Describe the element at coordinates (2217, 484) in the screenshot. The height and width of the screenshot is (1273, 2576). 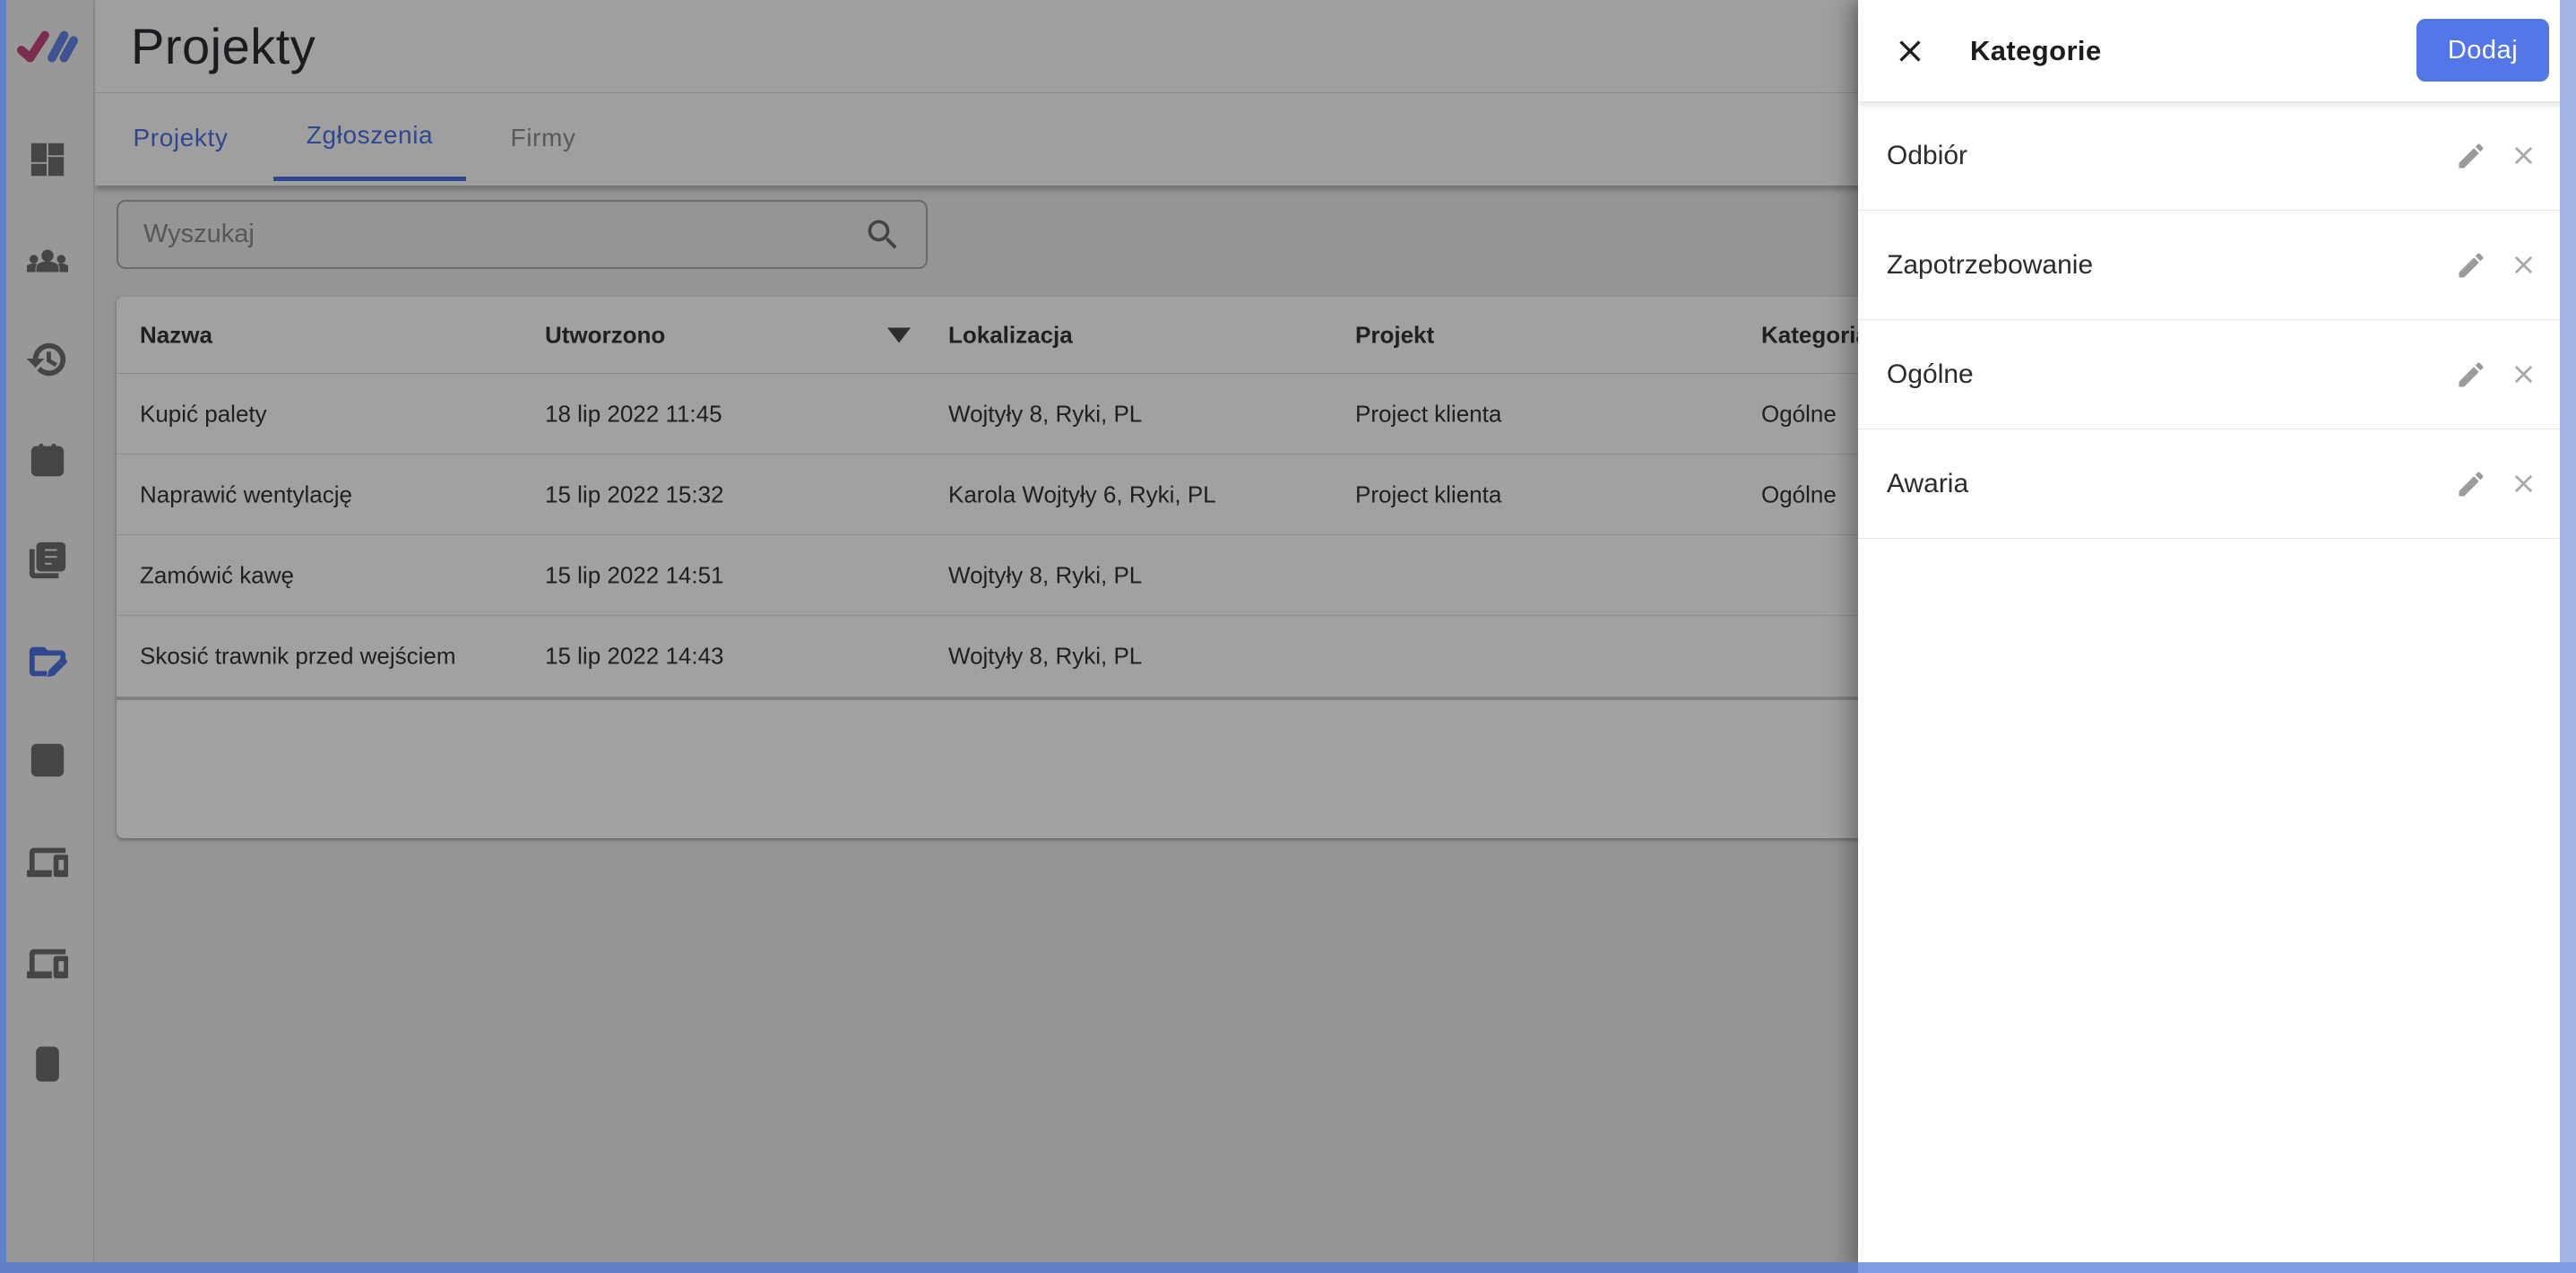
I see `category-row: Awaria` at that location.